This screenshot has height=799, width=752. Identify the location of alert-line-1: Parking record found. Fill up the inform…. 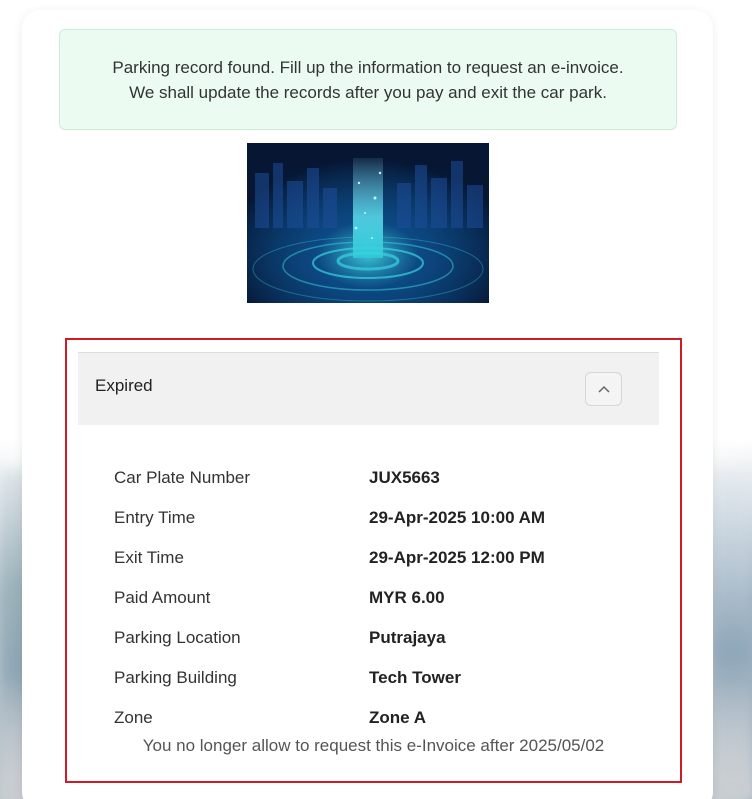
(368, 67).